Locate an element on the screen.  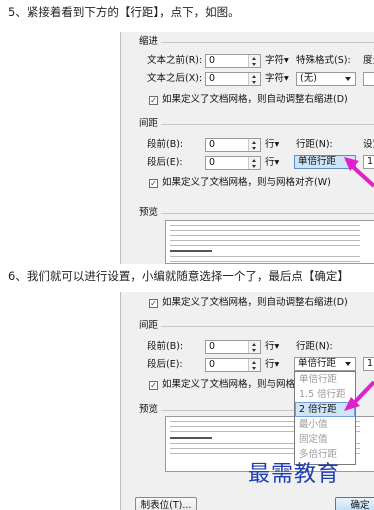
snap-grid-checkbox-label: 如果定义了文档网格，则与网格对 is located at coordinates (233, 384).